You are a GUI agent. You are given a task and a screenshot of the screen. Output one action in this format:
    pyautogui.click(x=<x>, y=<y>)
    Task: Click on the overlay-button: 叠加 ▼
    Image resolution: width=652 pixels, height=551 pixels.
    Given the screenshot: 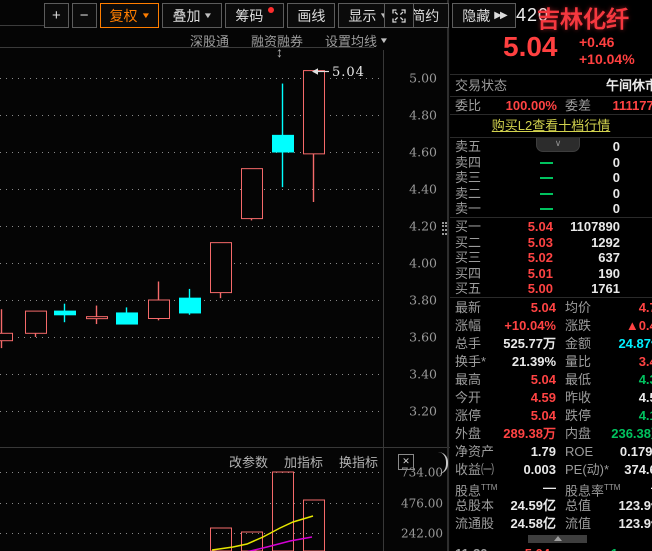 What is the action you would take?
    pyautogui.click(x=192, y=15)
    